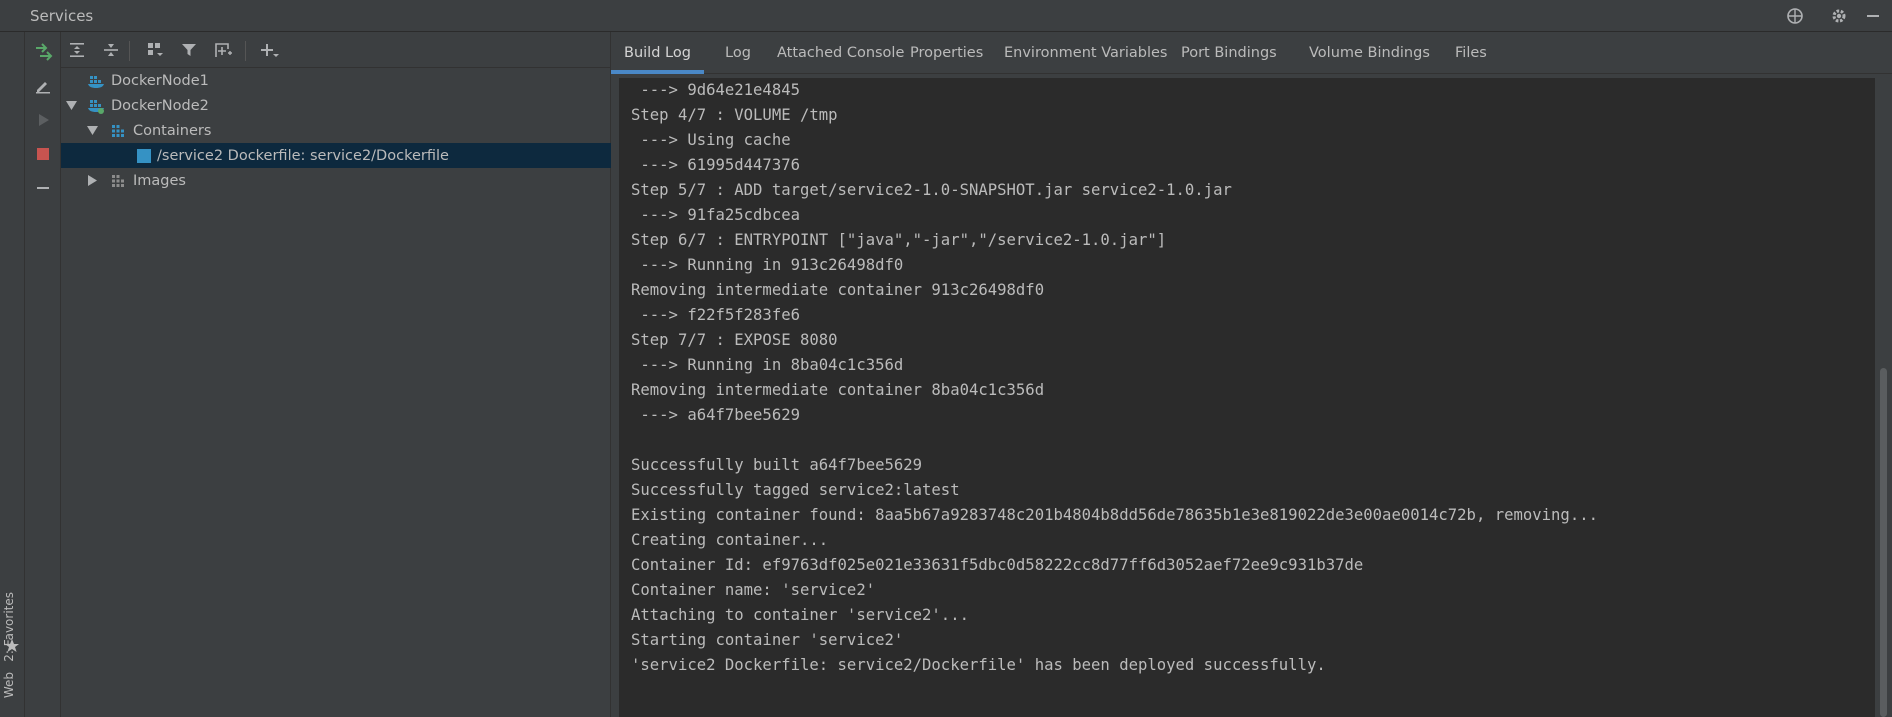 This screenshot has height=717, width=1892. Describe the element at coordinates (111, 50) in the screenshot. I see `collapse-all-icon` at that location.